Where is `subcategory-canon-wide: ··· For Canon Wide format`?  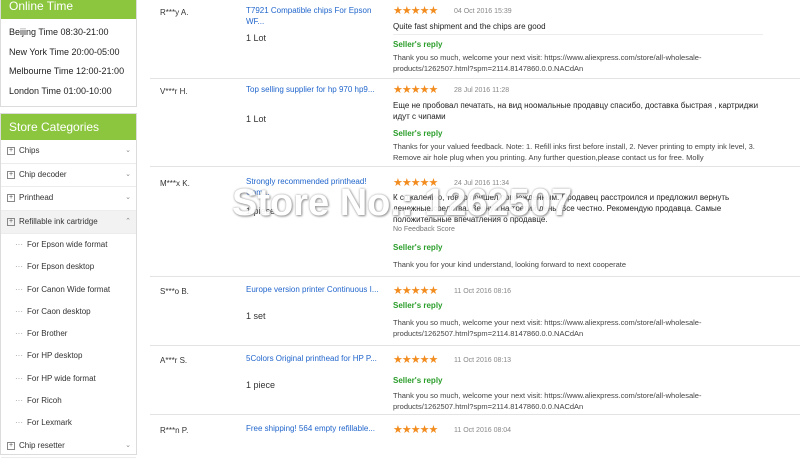 subcategory-canon-wide: ··· For Canon Wide format is located at coordinates (68, 290).